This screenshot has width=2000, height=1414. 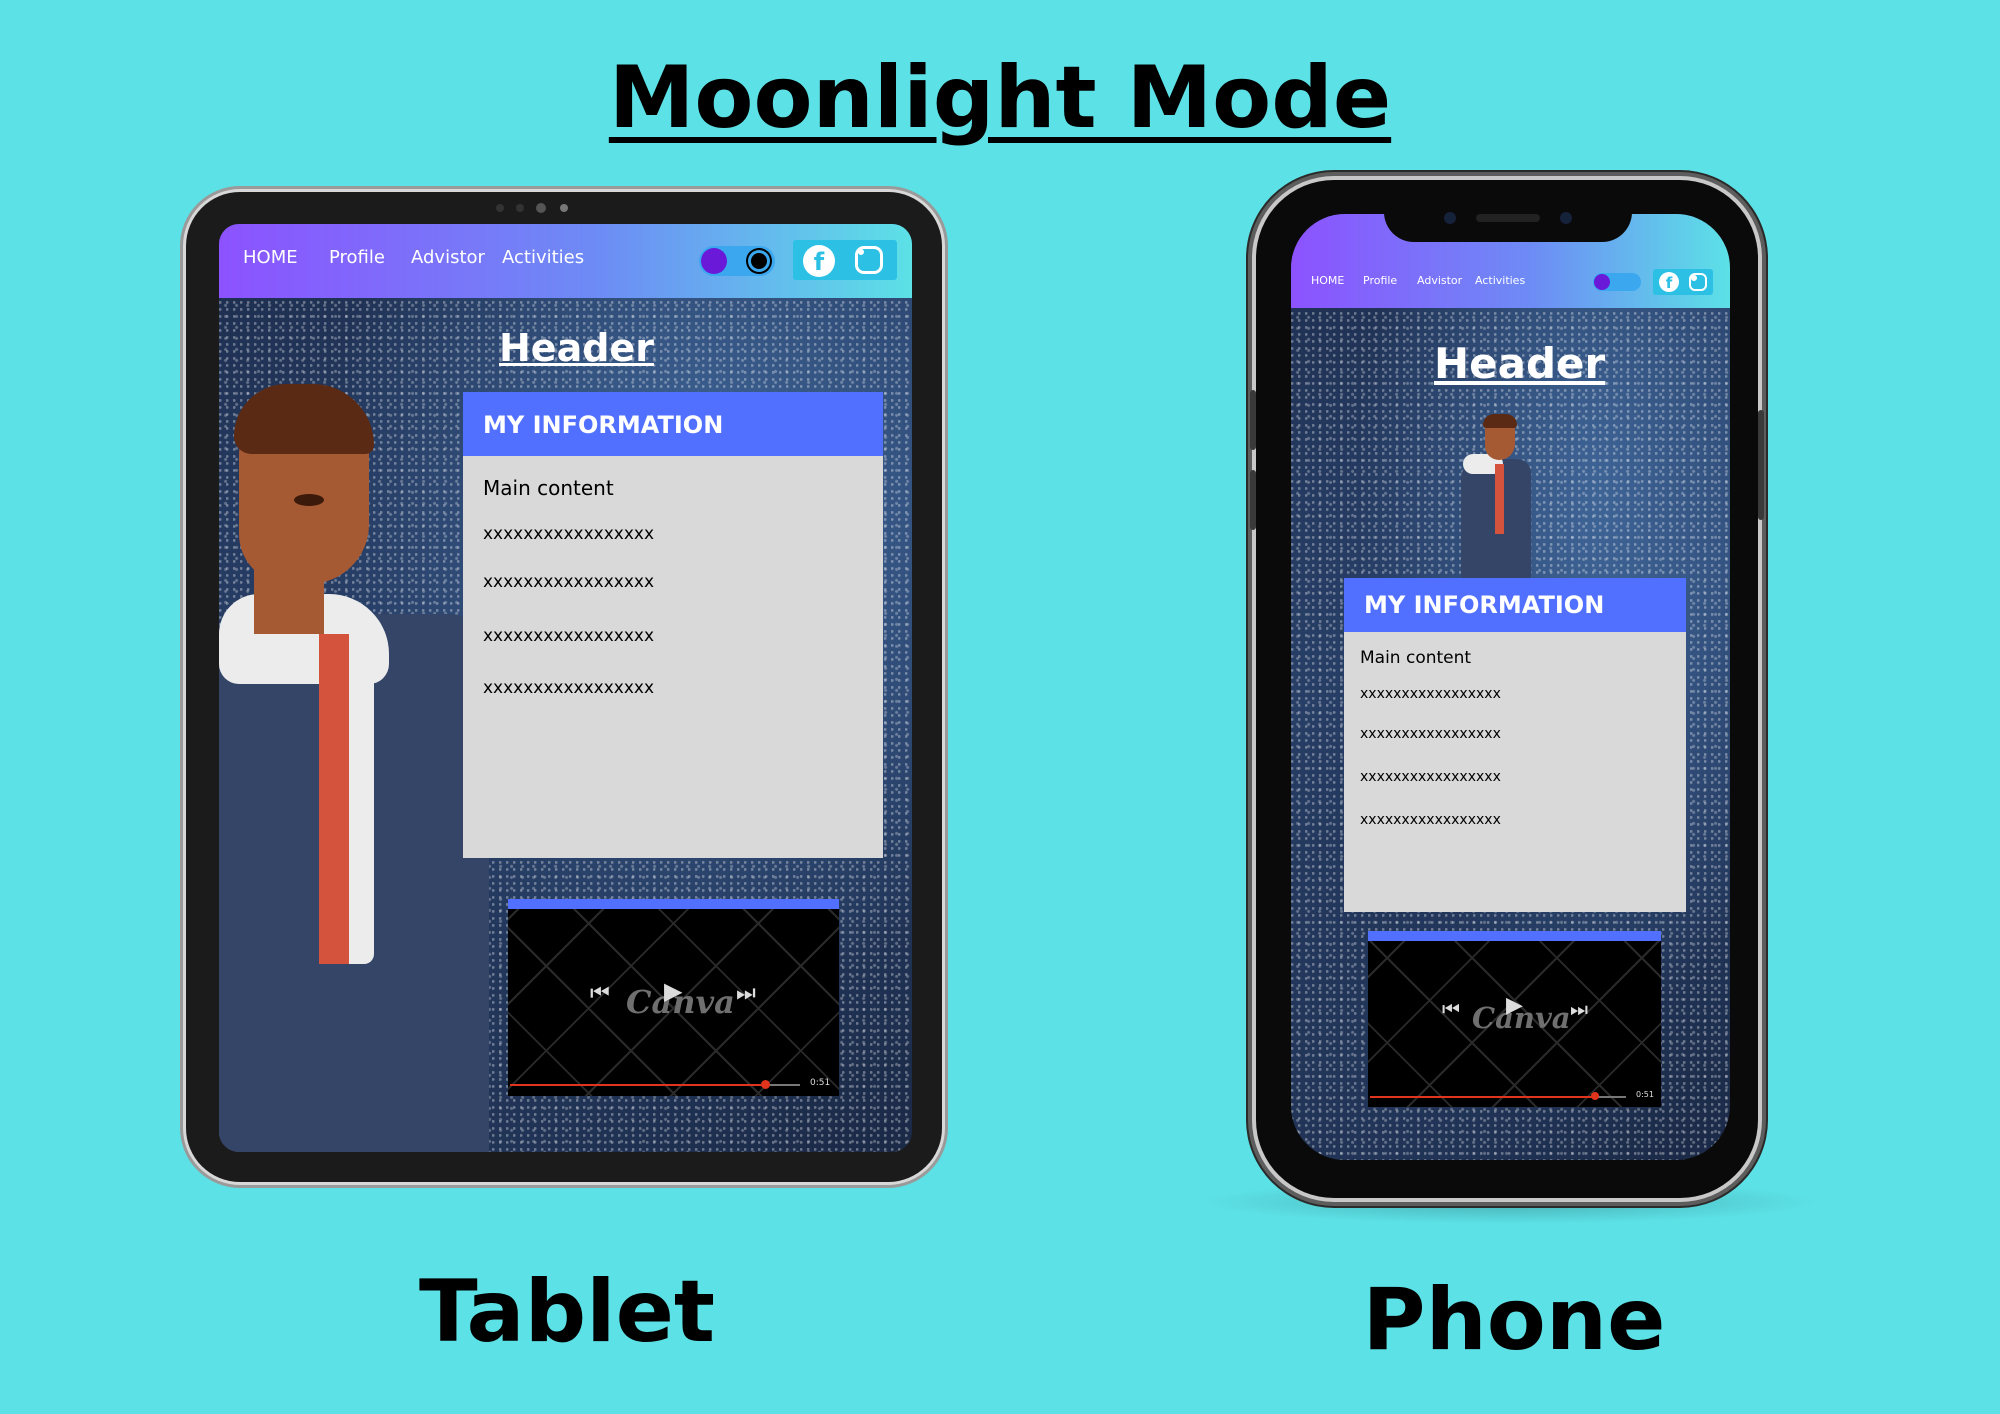 What do you see at coordinates (540, 208) in the screenshot?
I see `tablet-camera` at bounding box center [540, 208].